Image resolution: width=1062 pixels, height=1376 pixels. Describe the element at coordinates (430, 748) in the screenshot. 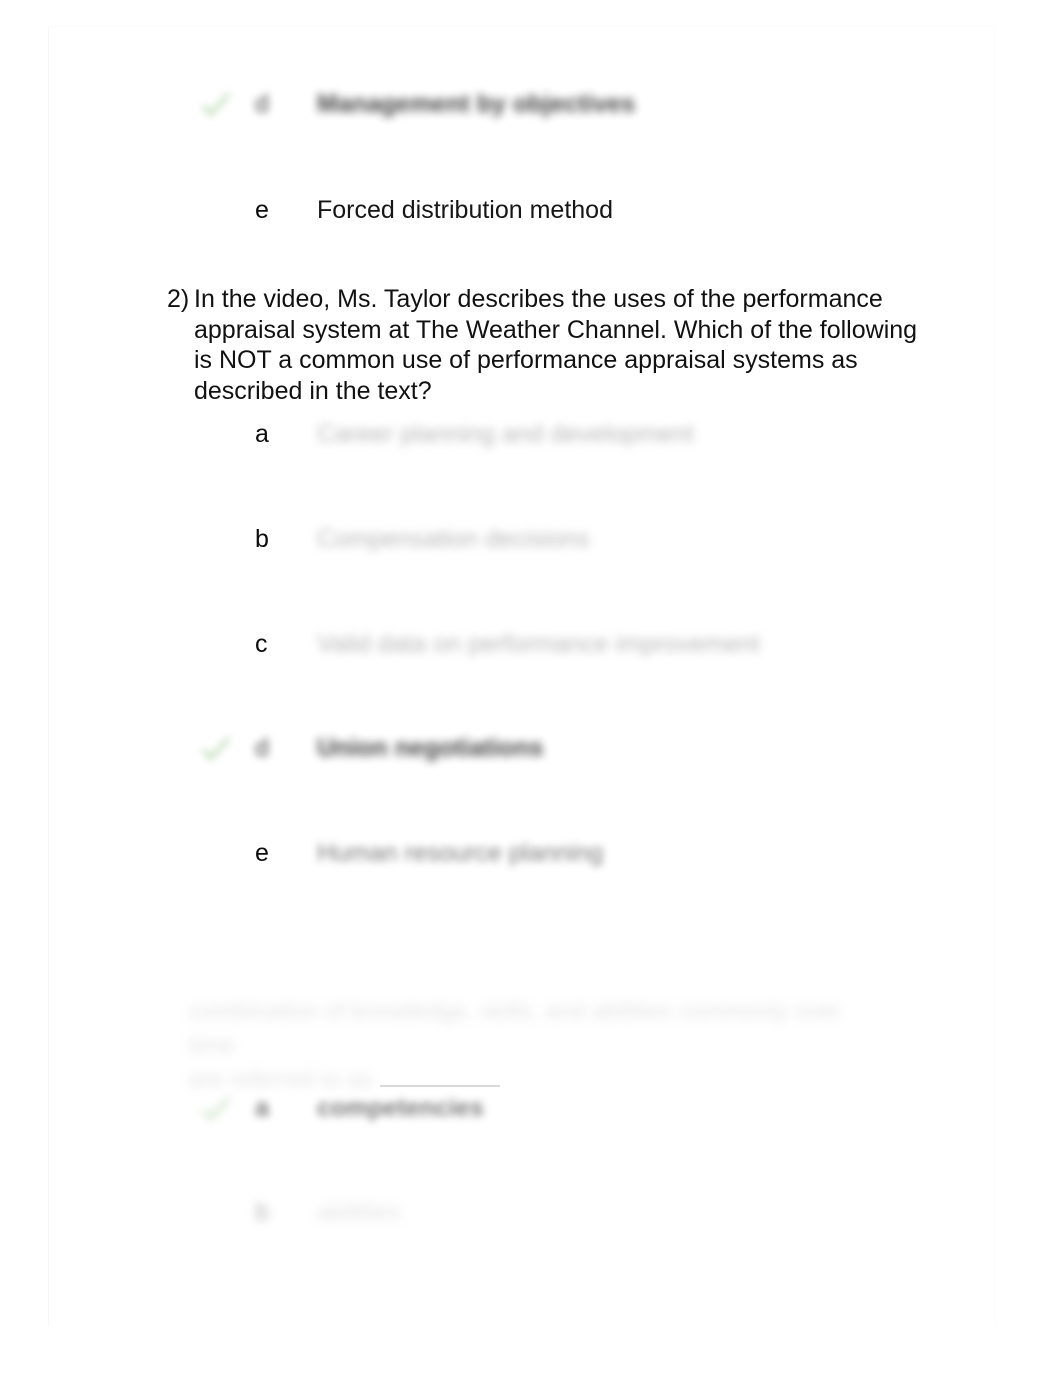

I see `option-text: Union negotiations` at that location.